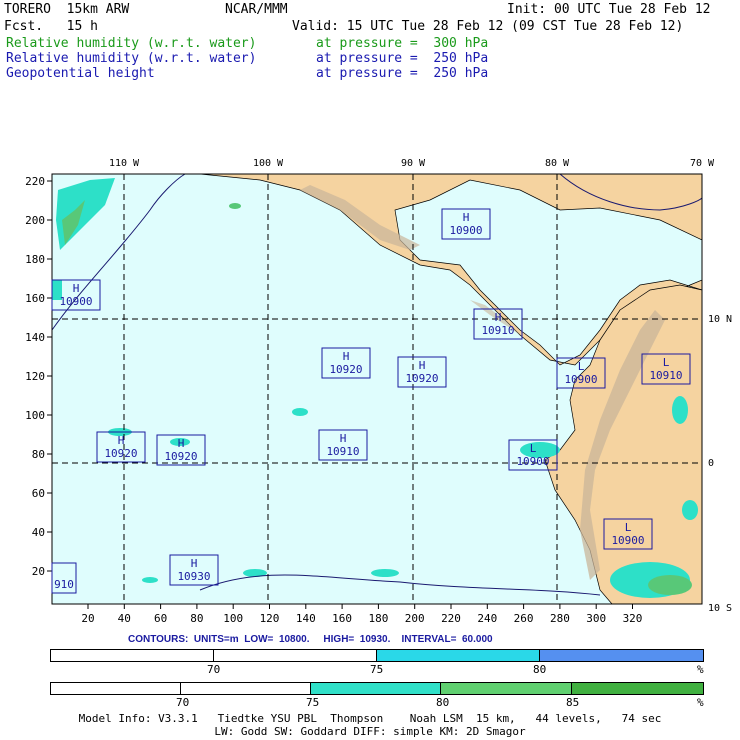  Describe the element at coordinates (51, 26) in the screenshot. I see `forecast-hour: Fcst. 15 h` at that location.